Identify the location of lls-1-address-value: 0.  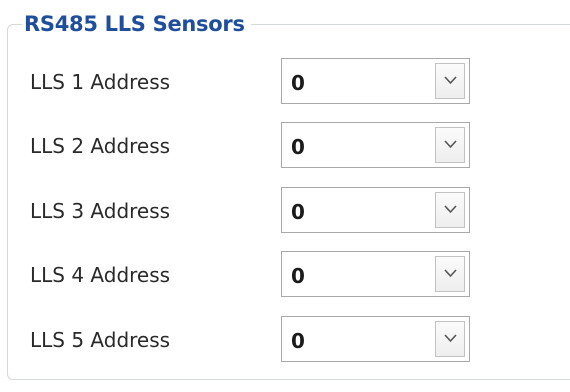
(298, 83).